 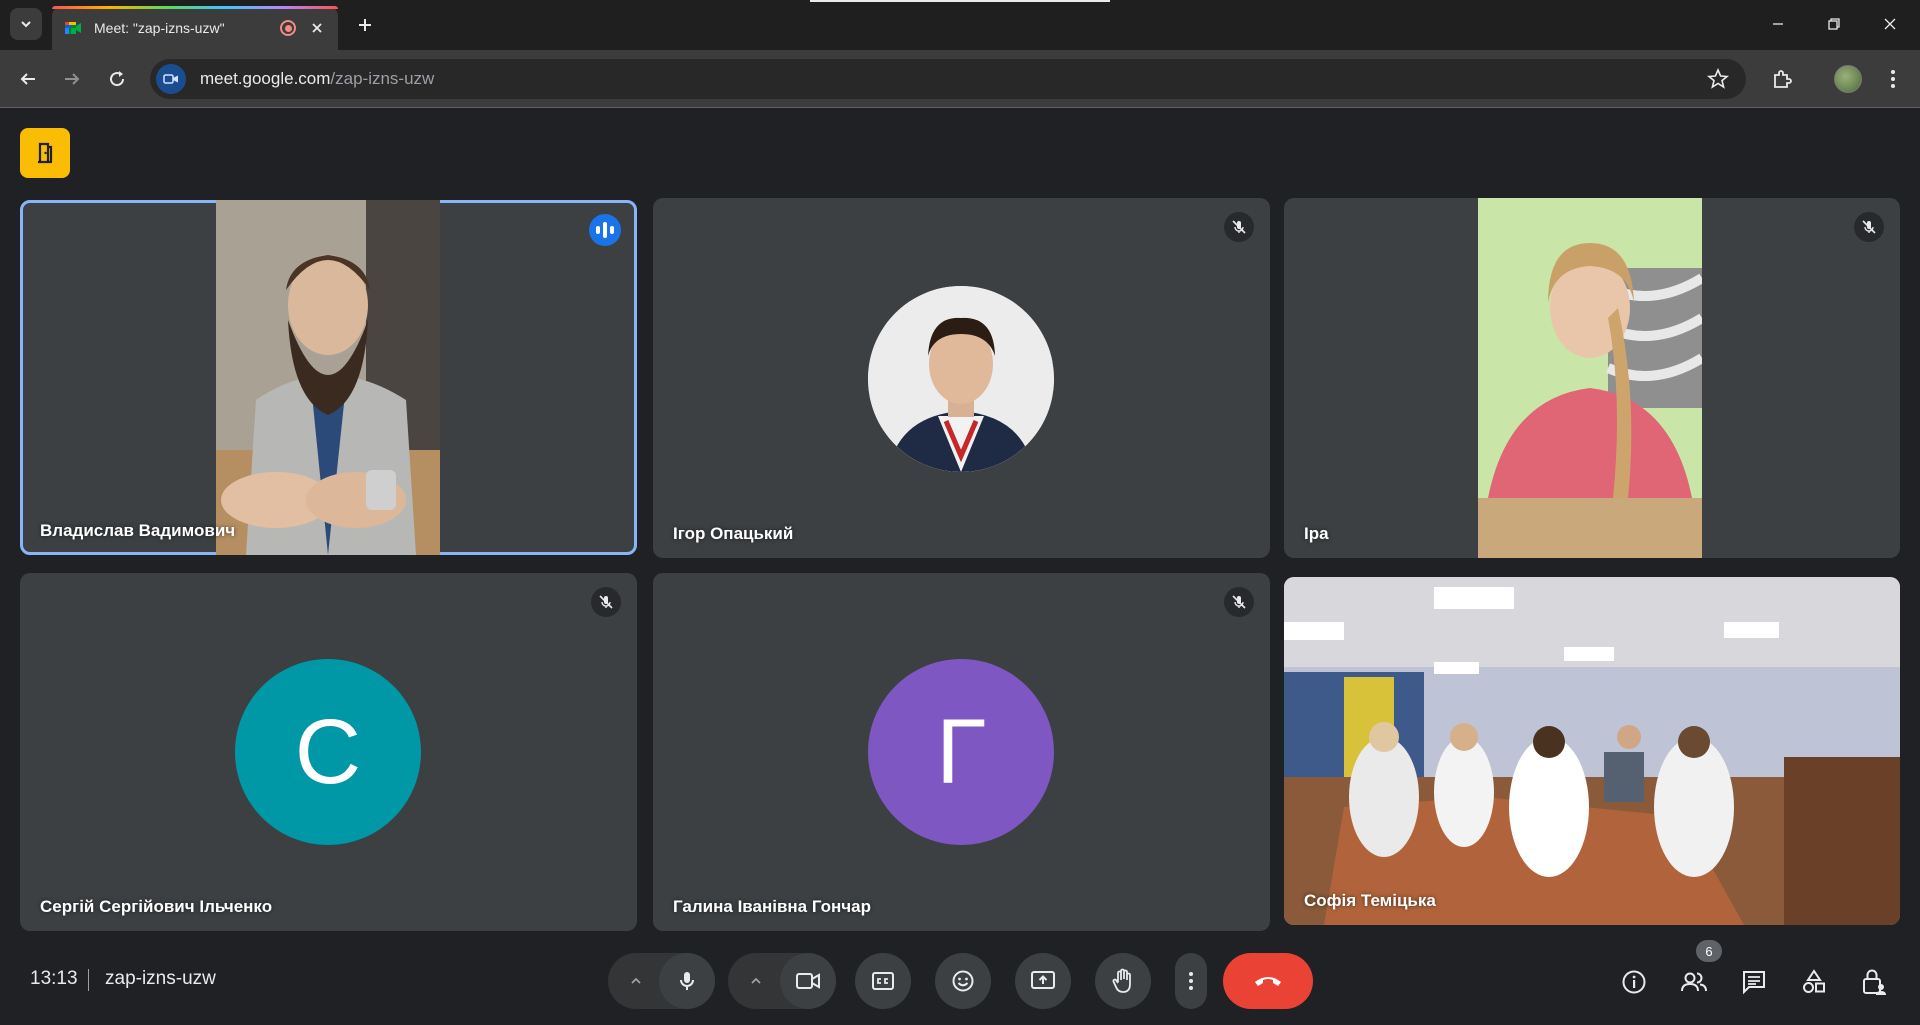 I want to click on hang-up-icon, so click(x=1268, y=981).